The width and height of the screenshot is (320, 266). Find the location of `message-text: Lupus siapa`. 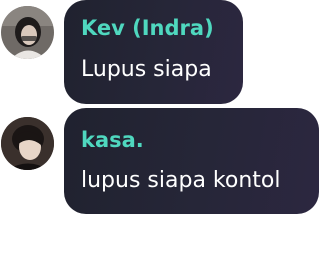

message-text: Lupus siapa is located at coordinates (146, 69).